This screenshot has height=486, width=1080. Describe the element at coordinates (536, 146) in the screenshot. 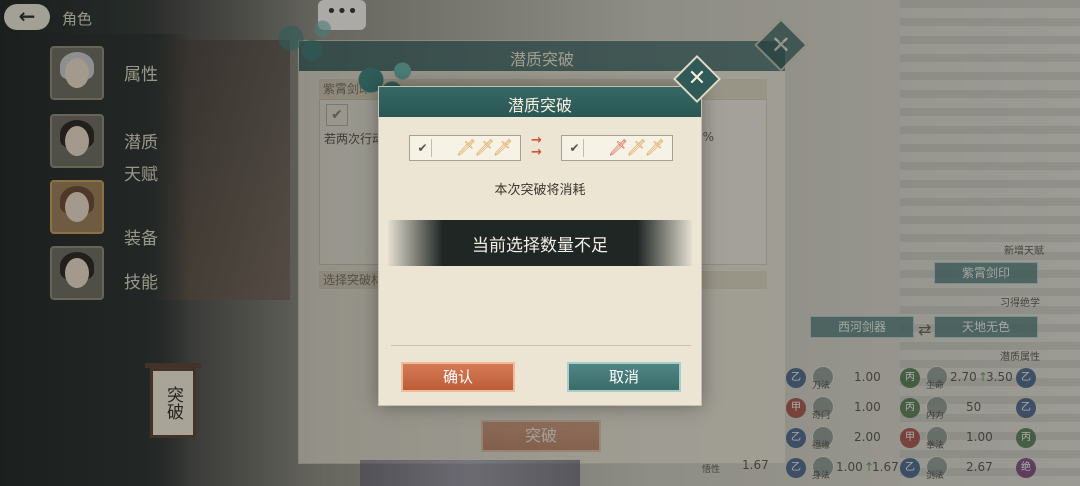

I see `convert-arrows-icon: → →` at that location.